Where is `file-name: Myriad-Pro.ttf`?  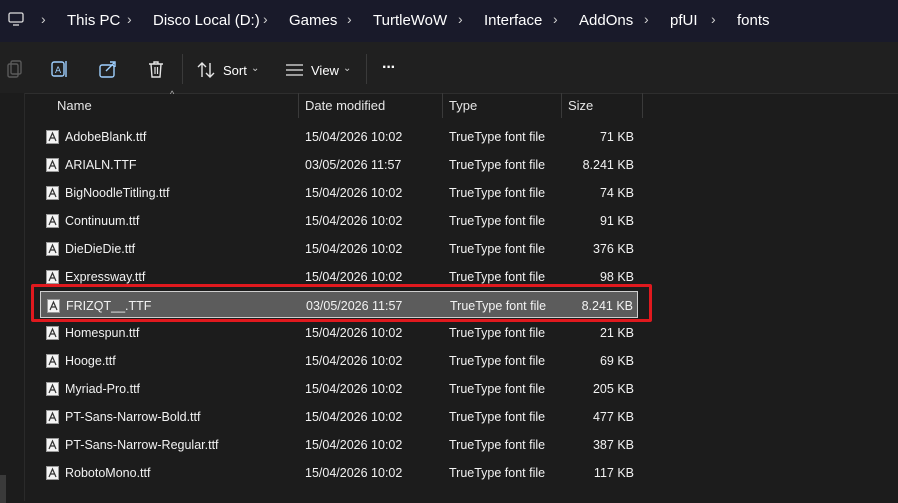 file-name: Myriad-Pro.ttf is located at coordinates (103, 389).